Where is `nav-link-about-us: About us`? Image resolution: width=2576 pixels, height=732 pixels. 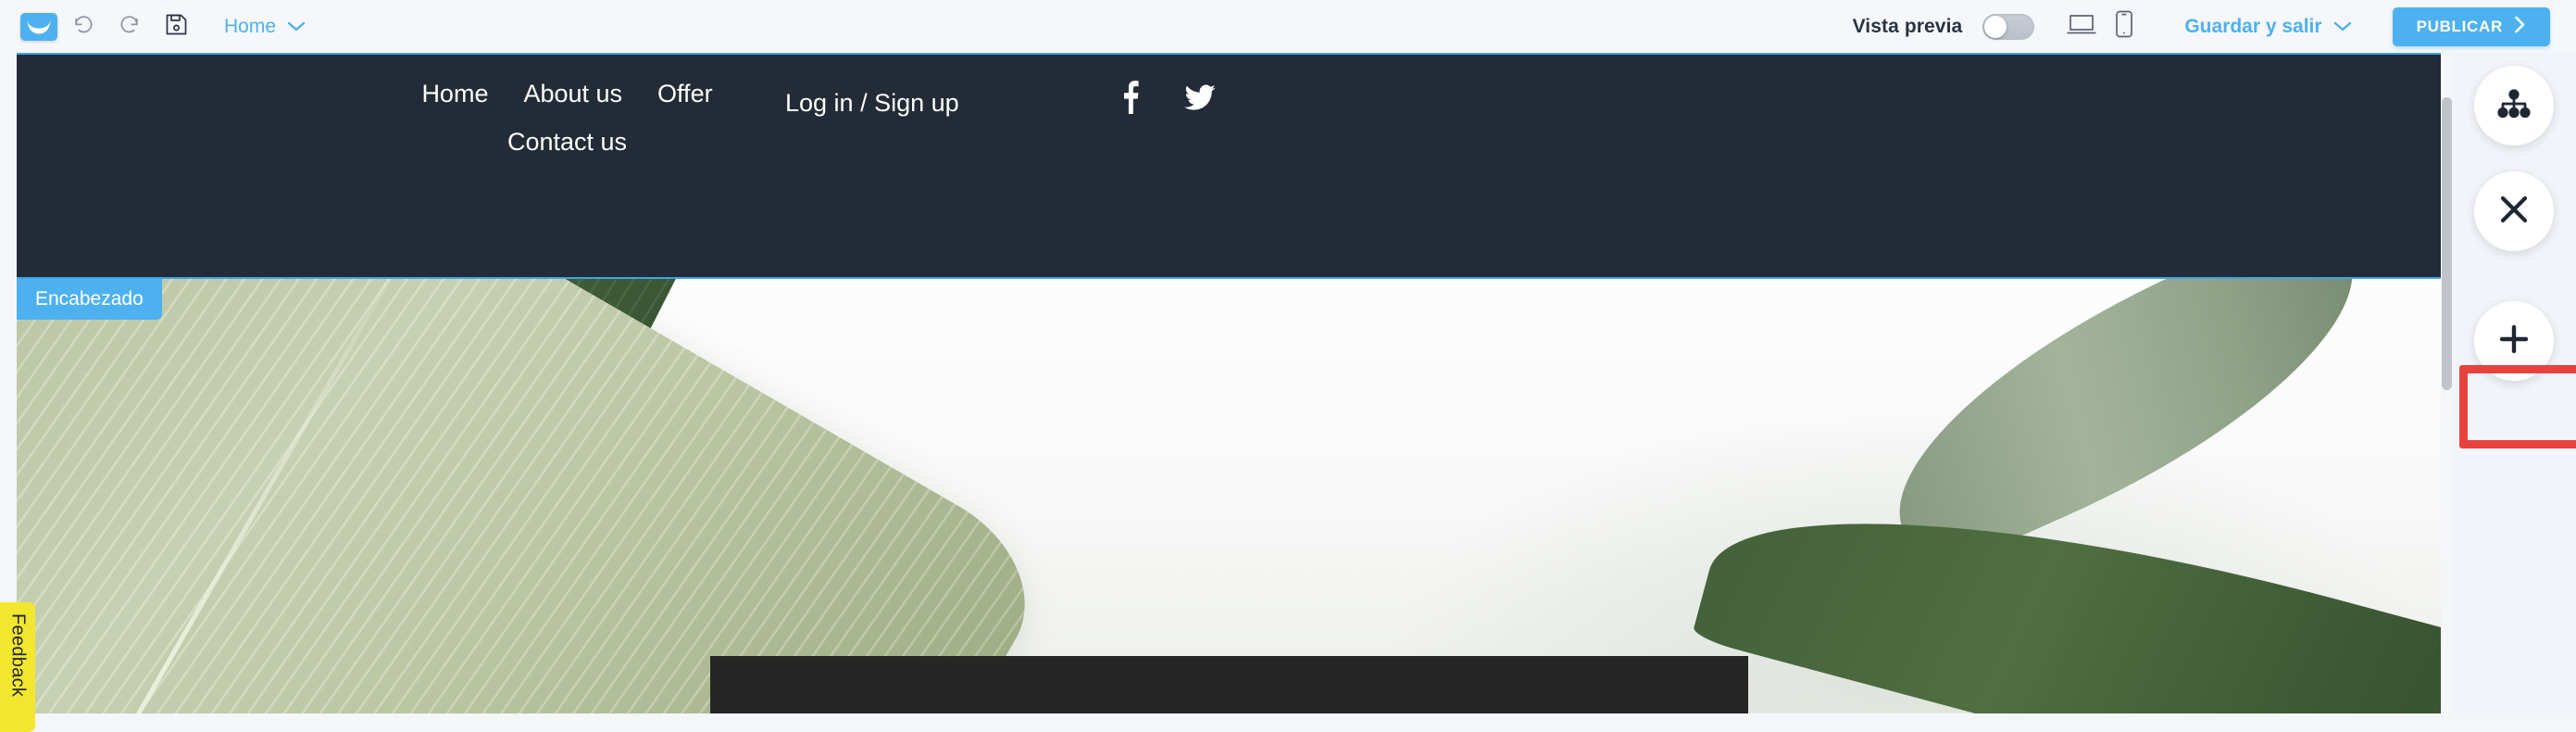 nav-link-about-us: About us is located at coordinates (572, 95).